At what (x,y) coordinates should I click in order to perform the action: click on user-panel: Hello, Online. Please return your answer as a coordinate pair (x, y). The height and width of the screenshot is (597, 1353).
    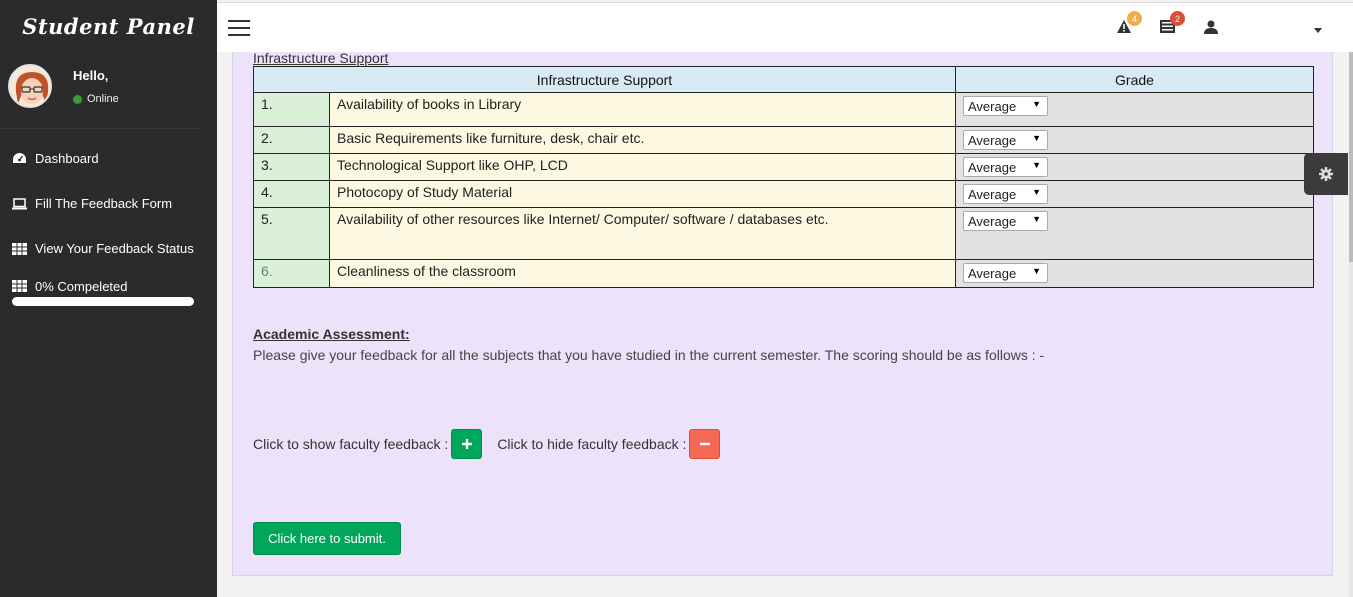
    Looking at the image, I should click on (108, 95).